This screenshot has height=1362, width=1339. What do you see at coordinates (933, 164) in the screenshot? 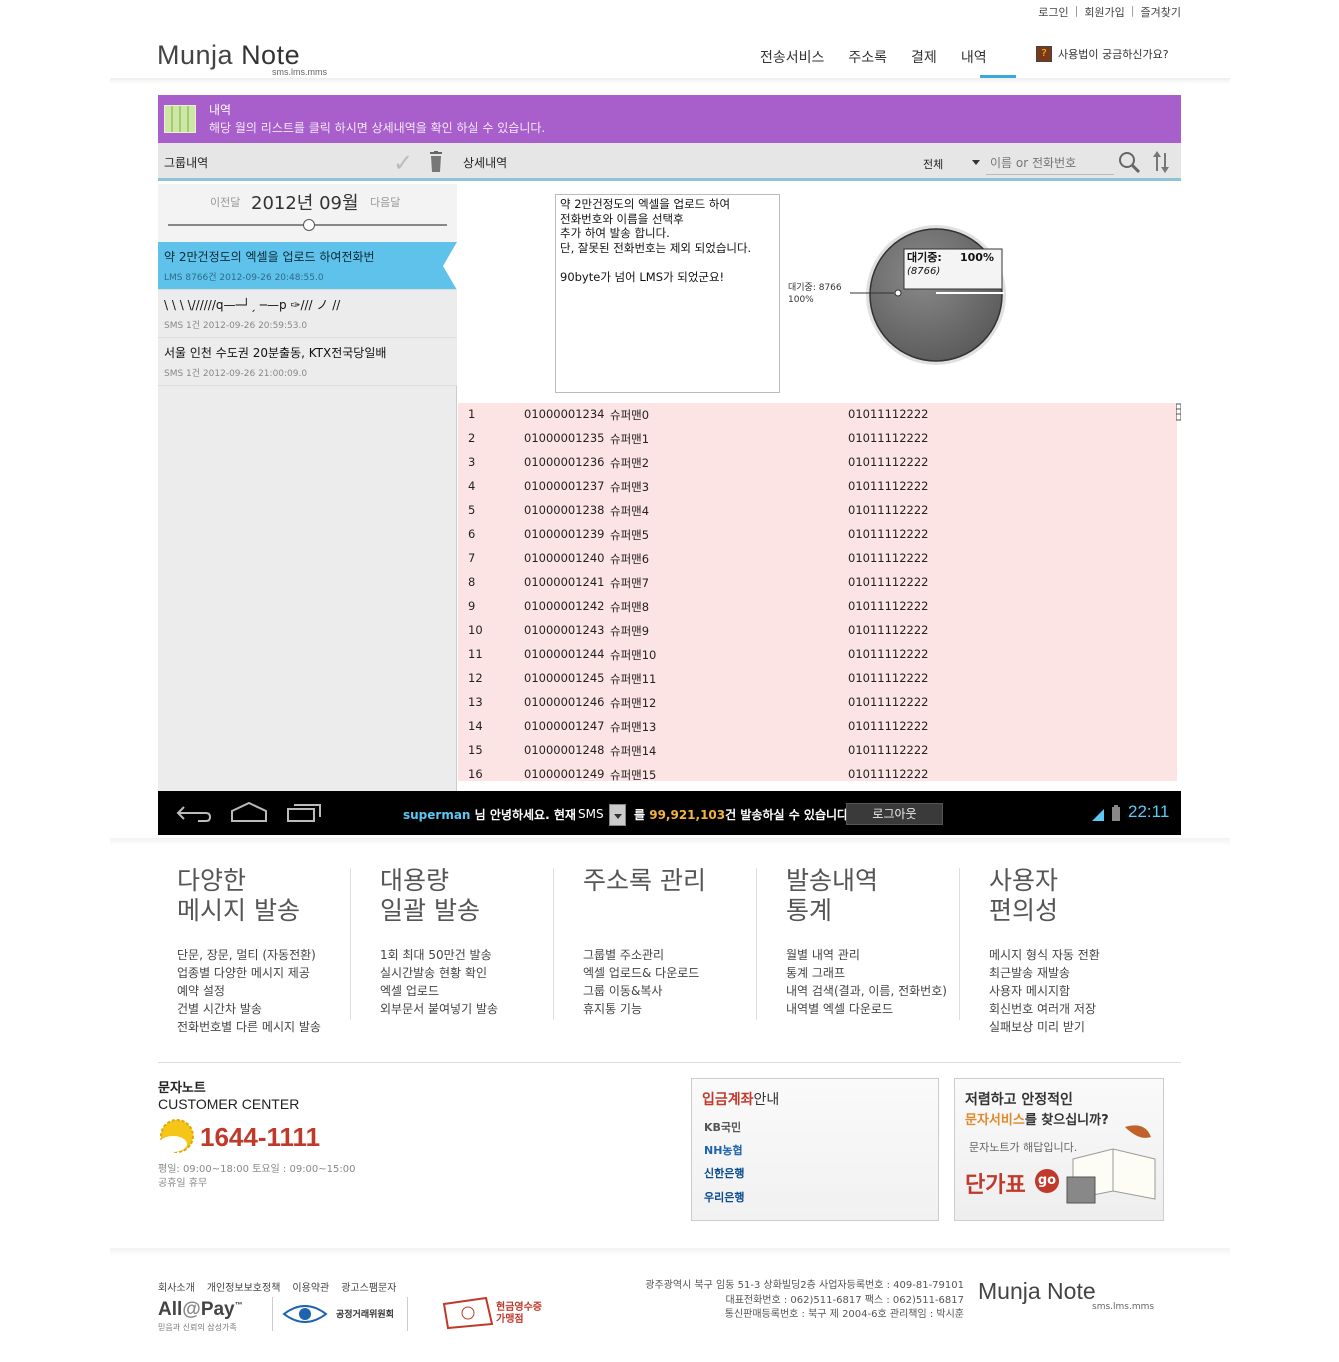
I see `filter-select: 전체` at bounding box center [933, 164].